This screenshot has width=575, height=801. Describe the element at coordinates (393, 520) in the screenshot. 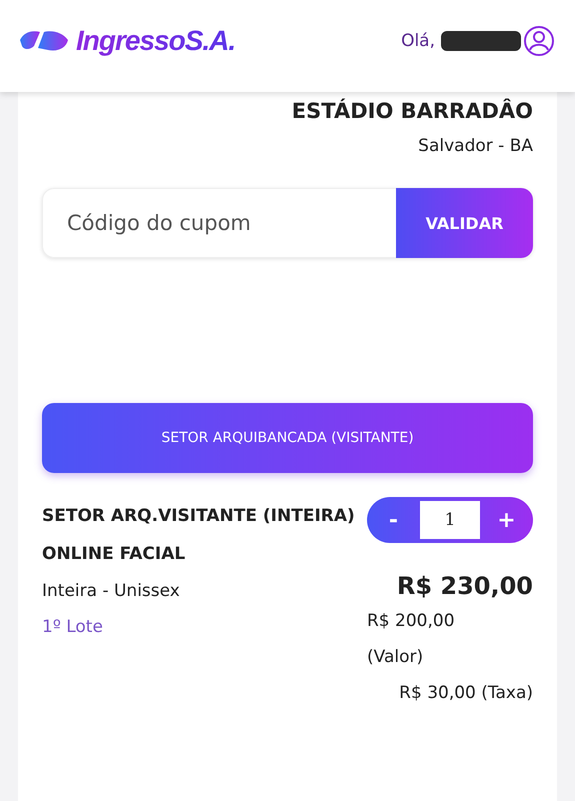

I see `minus-button: -` at that location.